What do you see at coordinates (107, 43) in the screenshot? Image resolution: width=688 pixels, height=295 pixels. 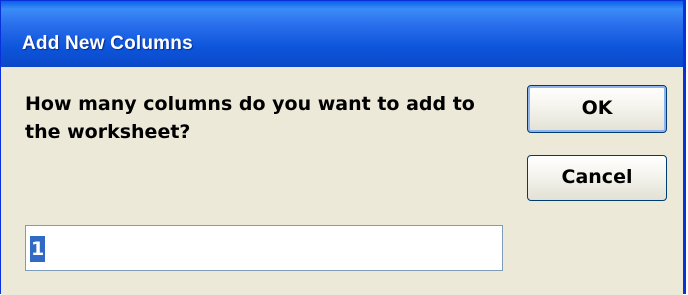 I see `window-title: Add New Columns` at bounding box center [107, 43].